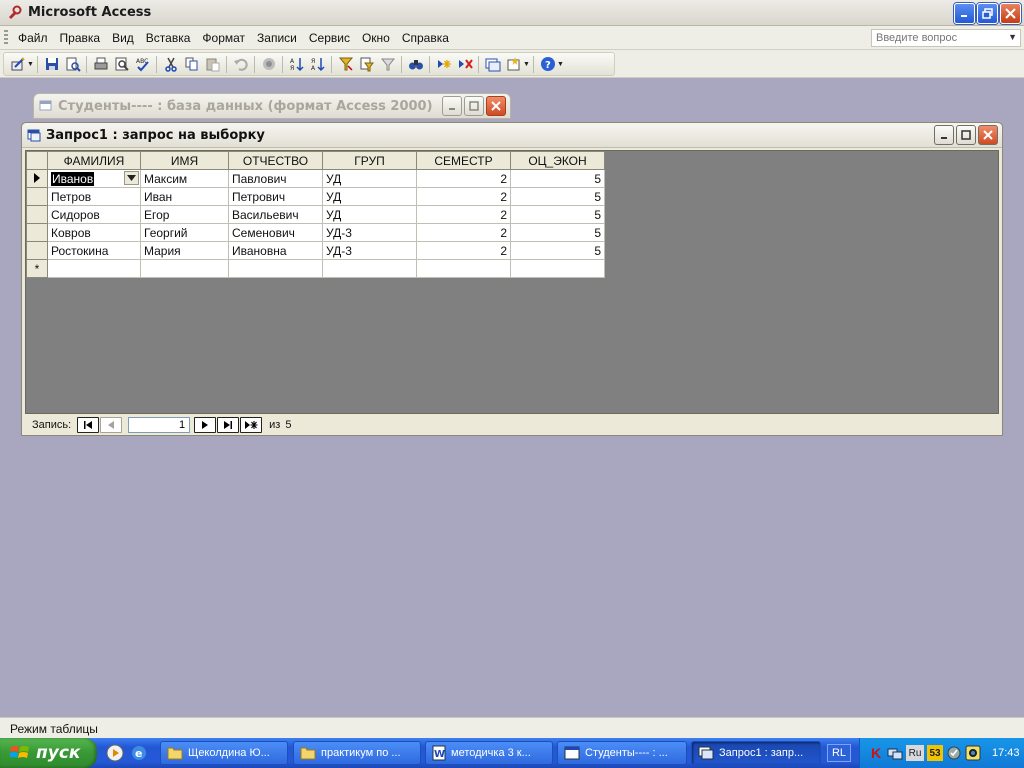 Image resolution: width=1024 pixels, height=768 pixels. I want to click on start-button: пуск, so click(48, 753).